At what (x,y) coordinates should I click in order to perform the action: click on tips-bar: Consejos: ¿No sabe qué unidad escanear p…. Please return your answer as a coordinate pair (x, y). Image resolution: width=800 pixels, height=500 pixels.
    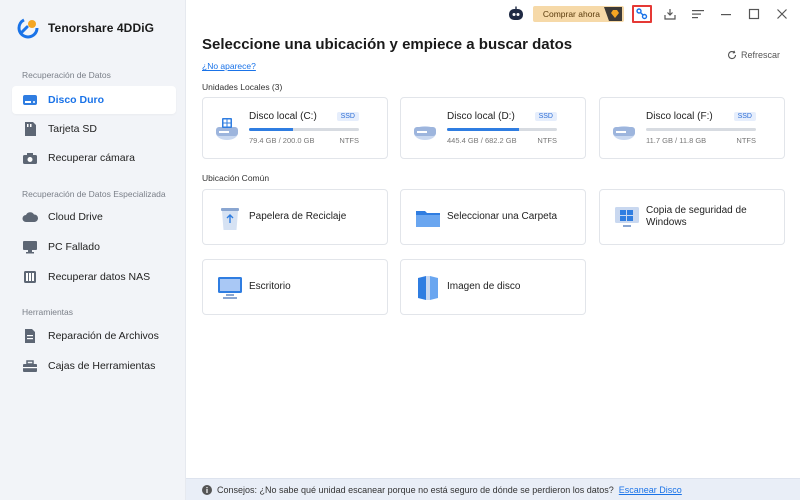
    Looking at the image, I should click on (493, 489).